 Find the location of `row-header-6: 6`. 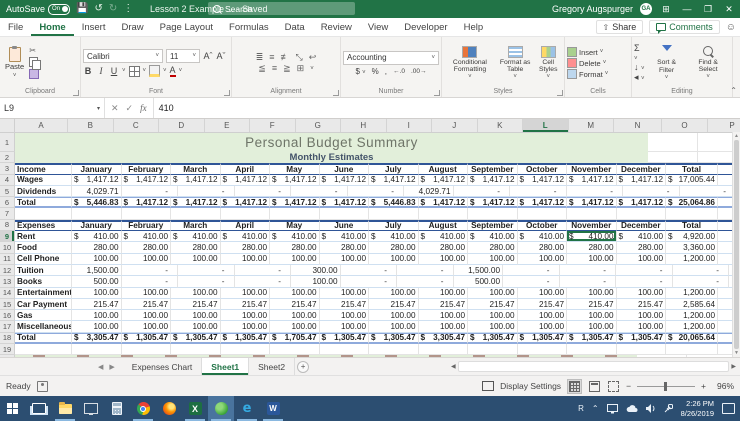

row-header-6: 6 is located at coordinates (7, 203).